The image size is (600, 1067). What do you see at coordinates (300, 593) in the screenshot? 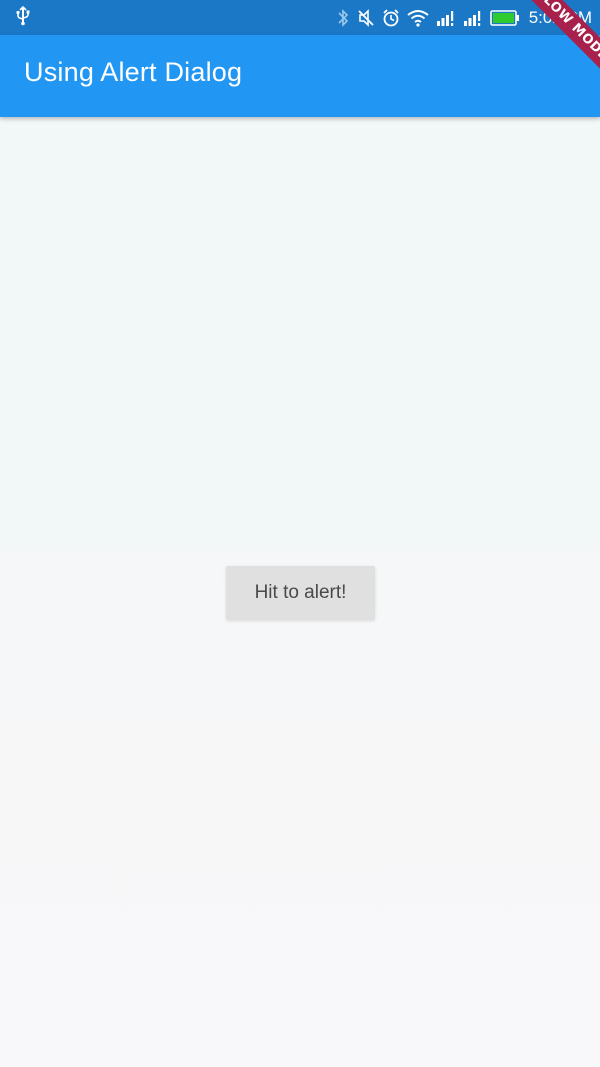
I see `hit-to-alert-button: Hit to alert!` at bounding box center [300, 593].